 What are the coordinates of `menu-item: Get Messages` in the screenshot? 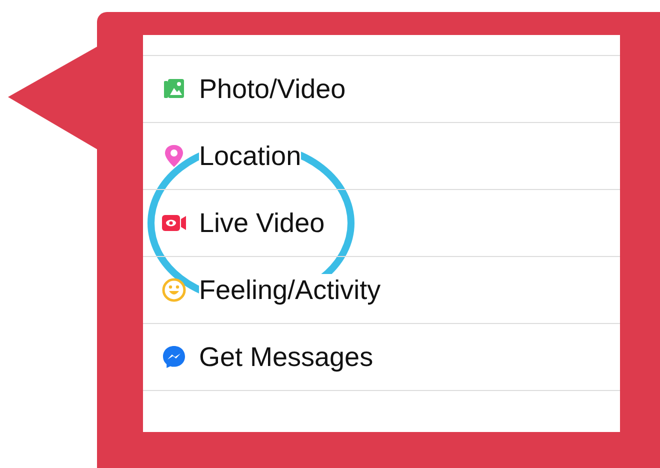 It's located at (381, 357).